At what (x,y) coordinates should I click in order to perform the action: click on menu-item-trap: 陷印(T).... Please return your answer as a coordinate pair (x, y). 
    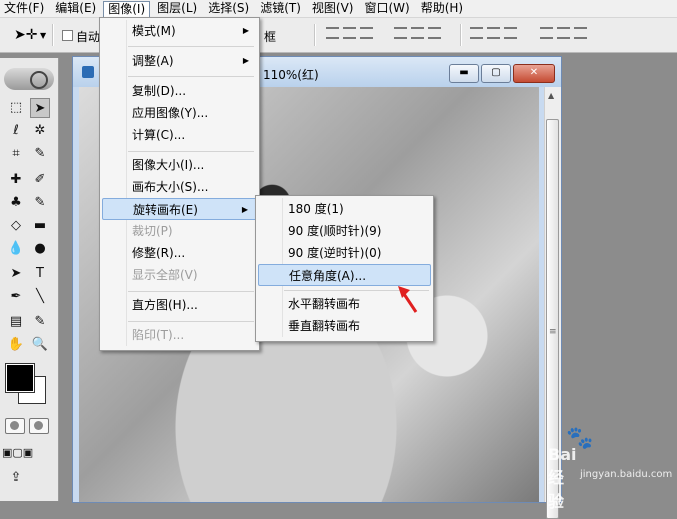
    Looking at the image, I should click on (179, 335).